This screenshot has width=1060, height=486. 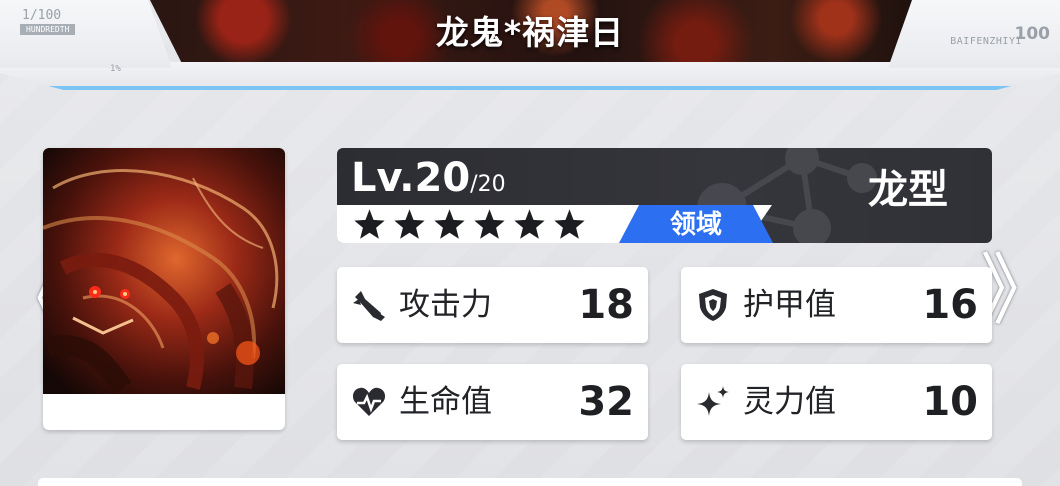 I want to click on domain-tag: 领域, so click(x=696, y=224).